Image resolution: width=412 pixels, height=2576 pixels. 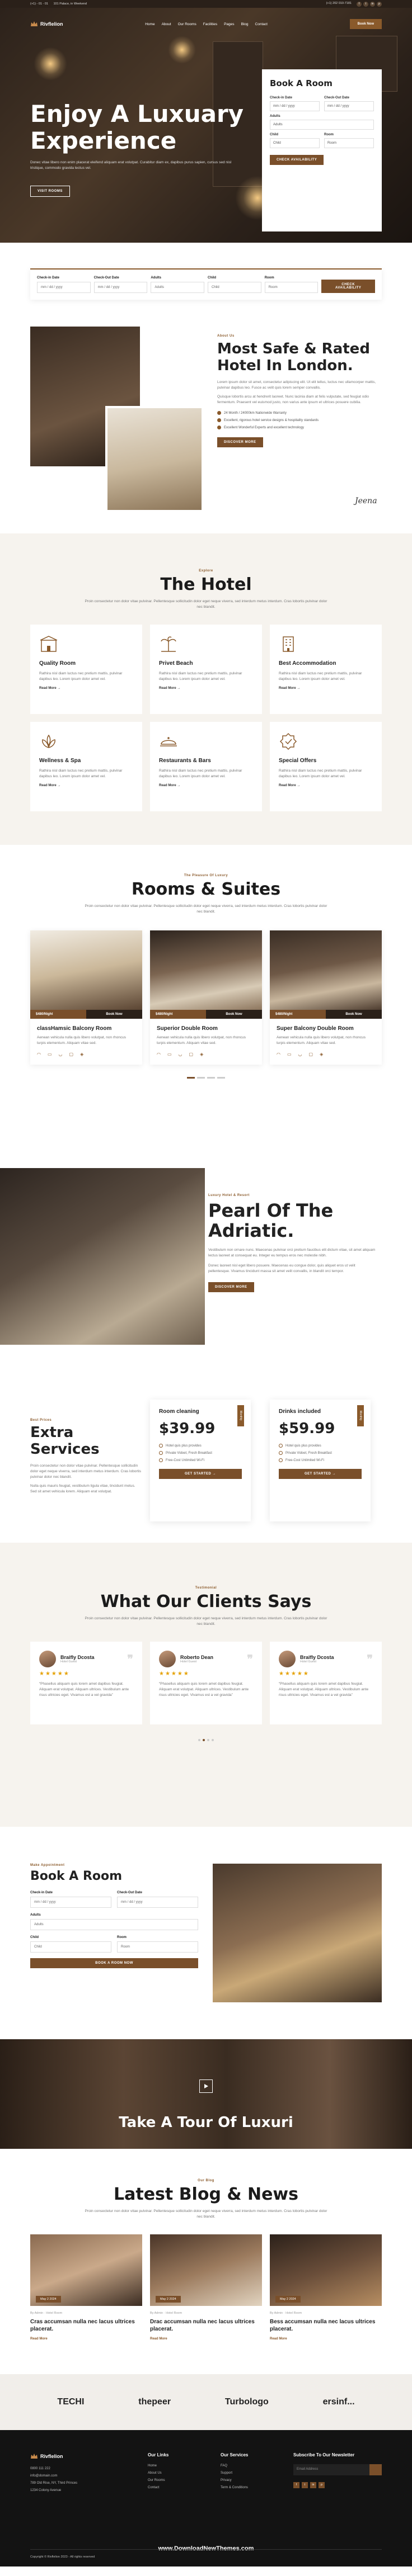 What do you see at coordinates (297, 1933) in the screenshot?
I see `booking-lobby-image` at bounding box center [297, 1933].